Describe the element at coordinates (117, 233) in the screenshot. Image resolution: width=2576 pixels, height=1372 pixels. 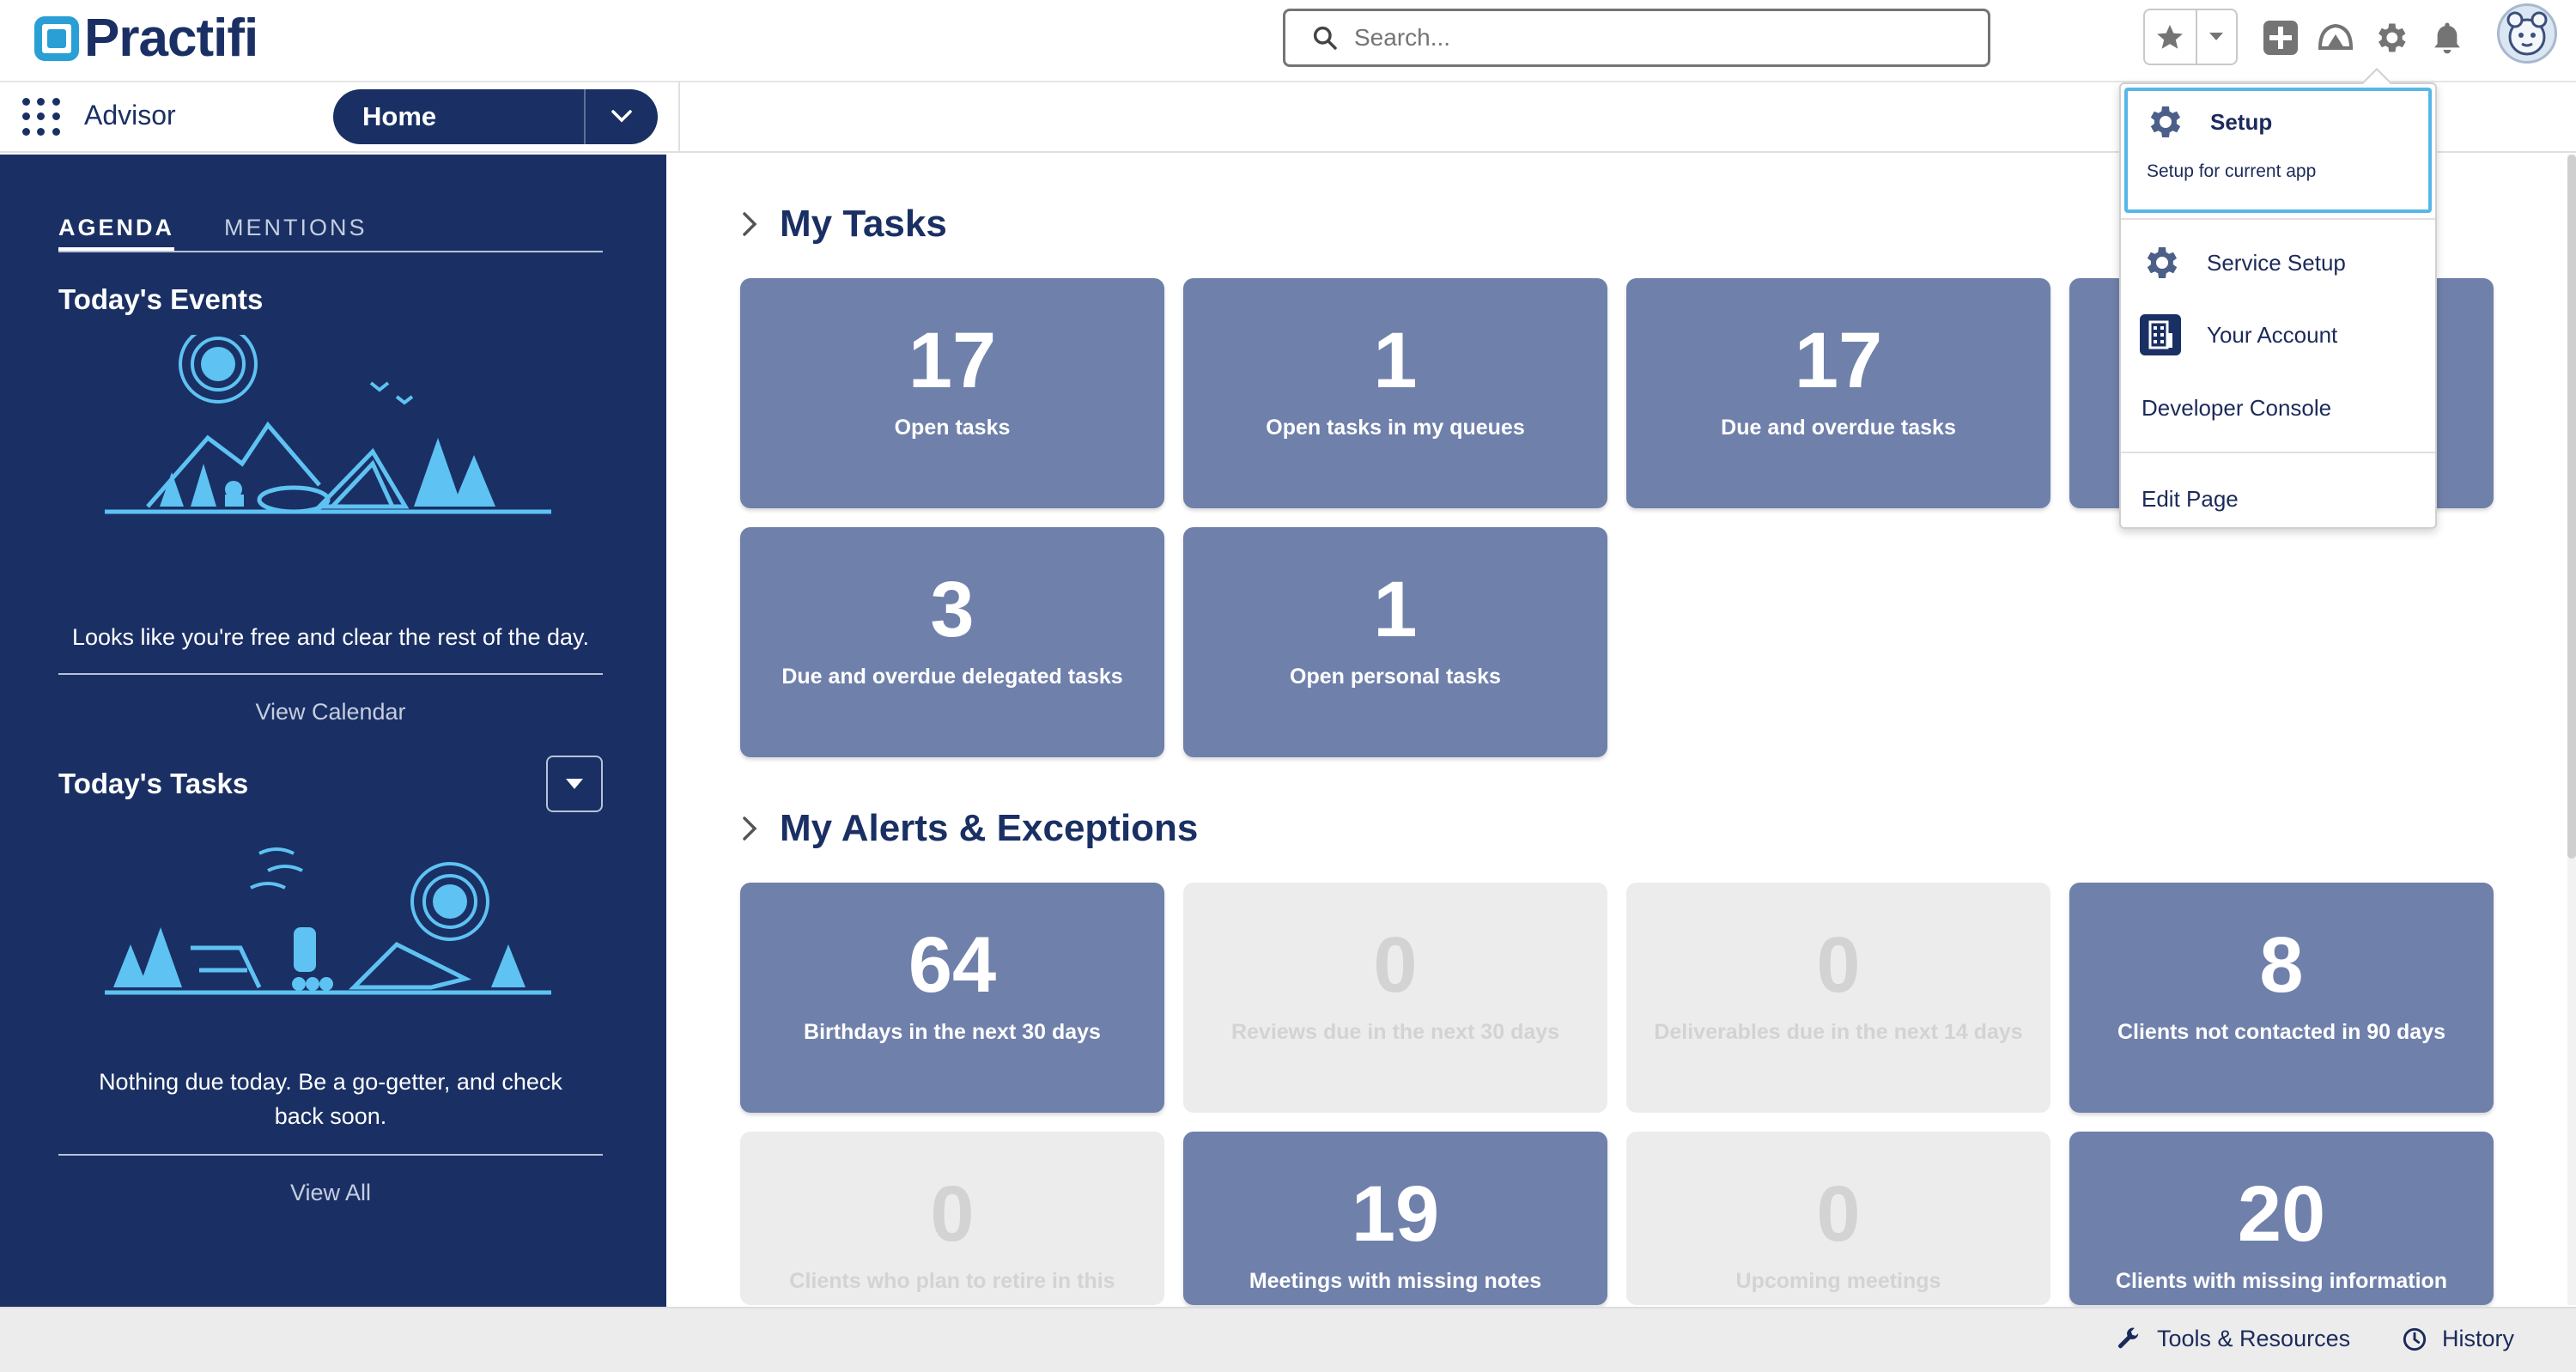
I see `tab-agenda: AGENDA` at that location.